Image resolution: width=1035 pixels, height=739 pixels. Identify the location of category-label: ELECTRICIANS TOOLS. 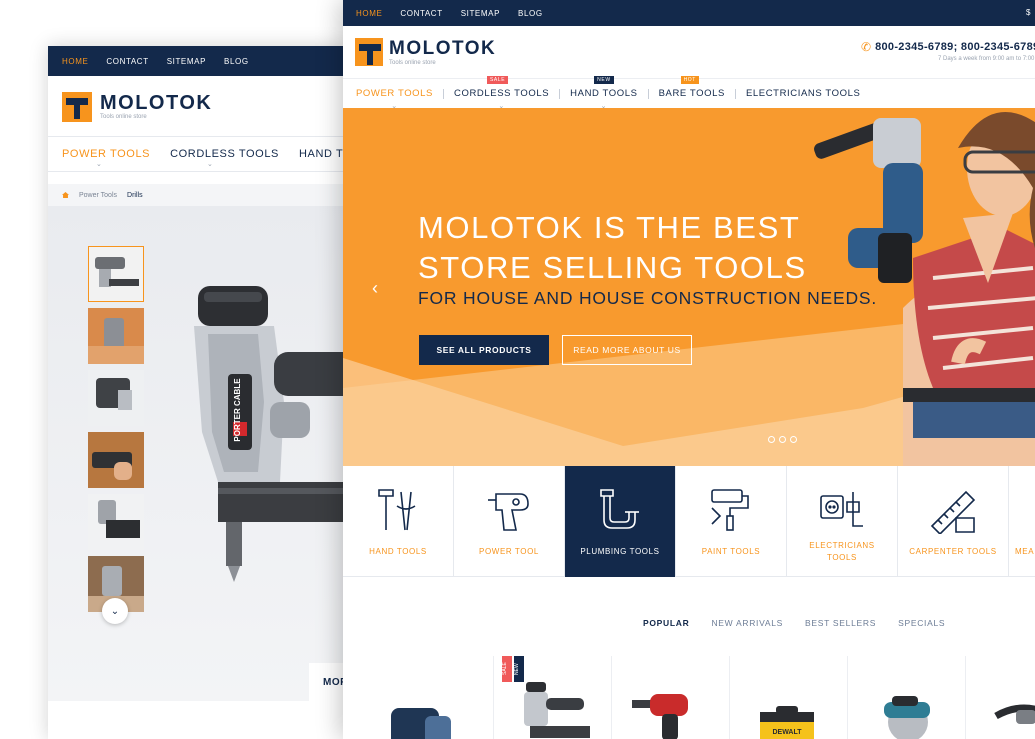
(842, 551).